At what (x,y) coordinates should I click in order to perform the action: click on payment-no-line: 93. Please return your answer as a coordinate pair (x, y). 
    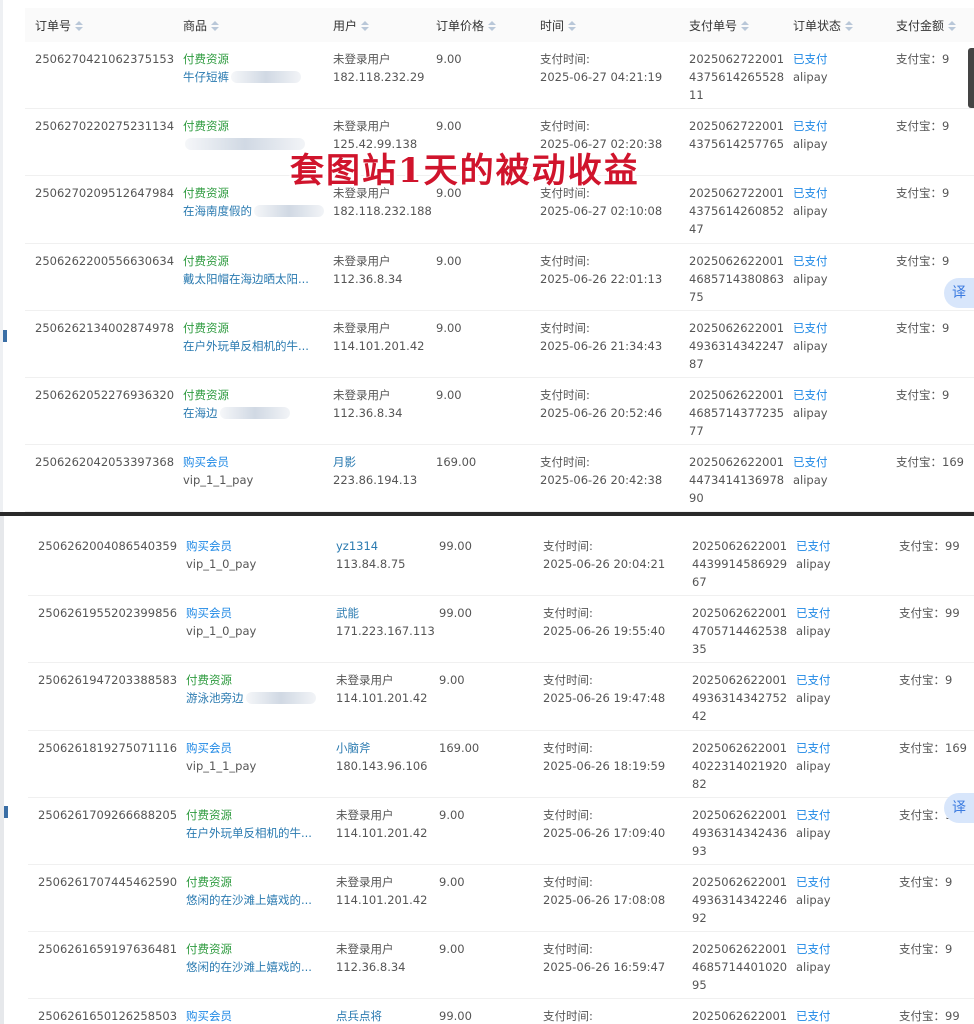
    Looking at the image, I should click on (739, 851).